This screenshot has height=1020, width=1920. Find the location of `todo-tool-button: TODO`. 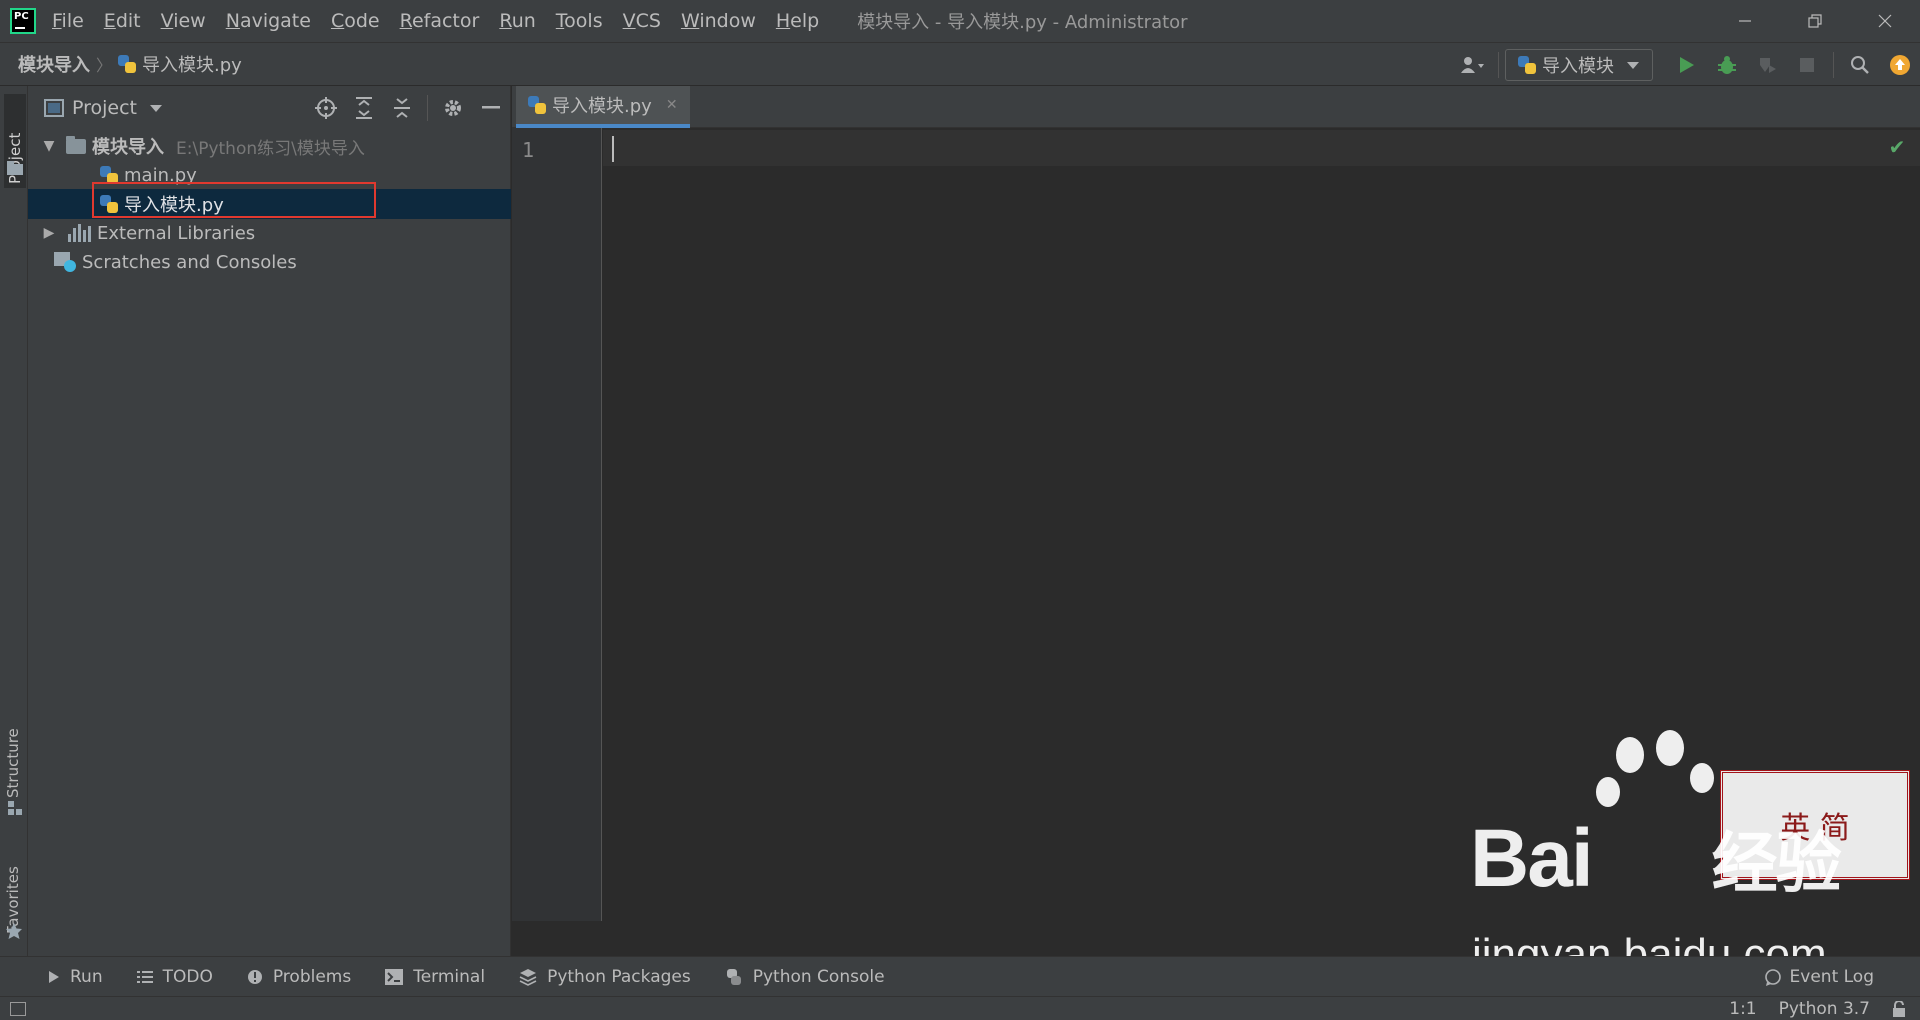

todo-tool-button: TODO is located at coordinates (174, 976).